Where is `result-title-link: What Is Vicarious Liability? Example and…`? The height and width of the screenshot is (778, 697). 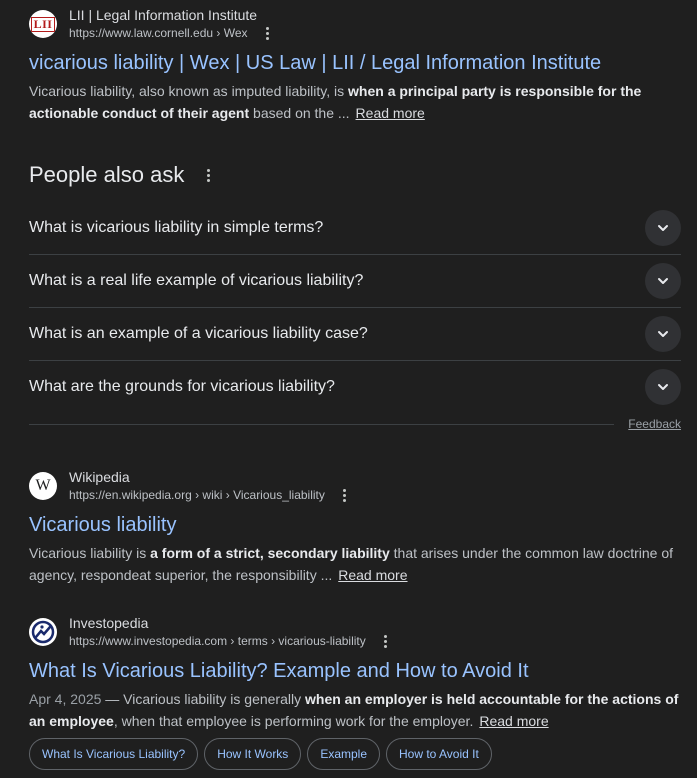
result-title-link: What Is Vicarious Liability? Example and… is located at coordinates (355, 671).